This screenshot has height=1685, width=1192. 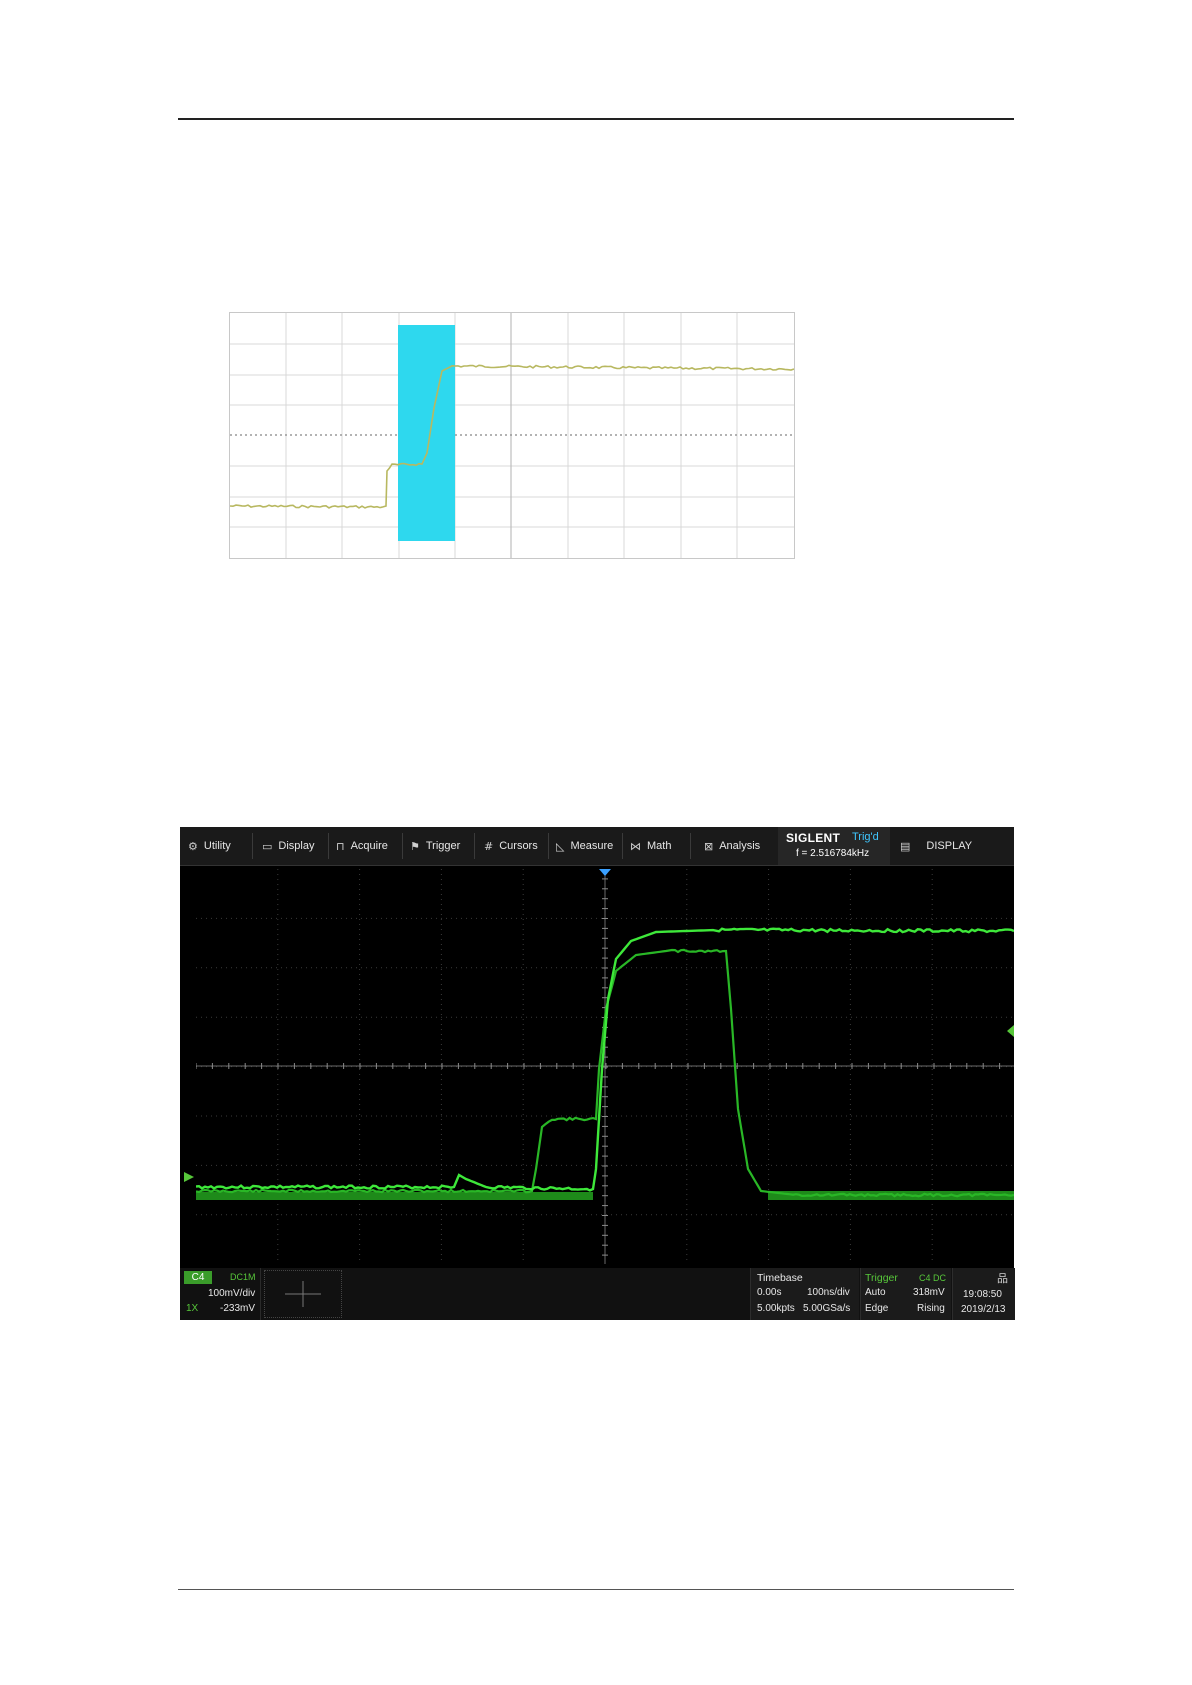 What do you see at coordinates (369, 846) in the screenshot?
I see `menu-acquire-label: Acquire` at bounding box center [369, 846].